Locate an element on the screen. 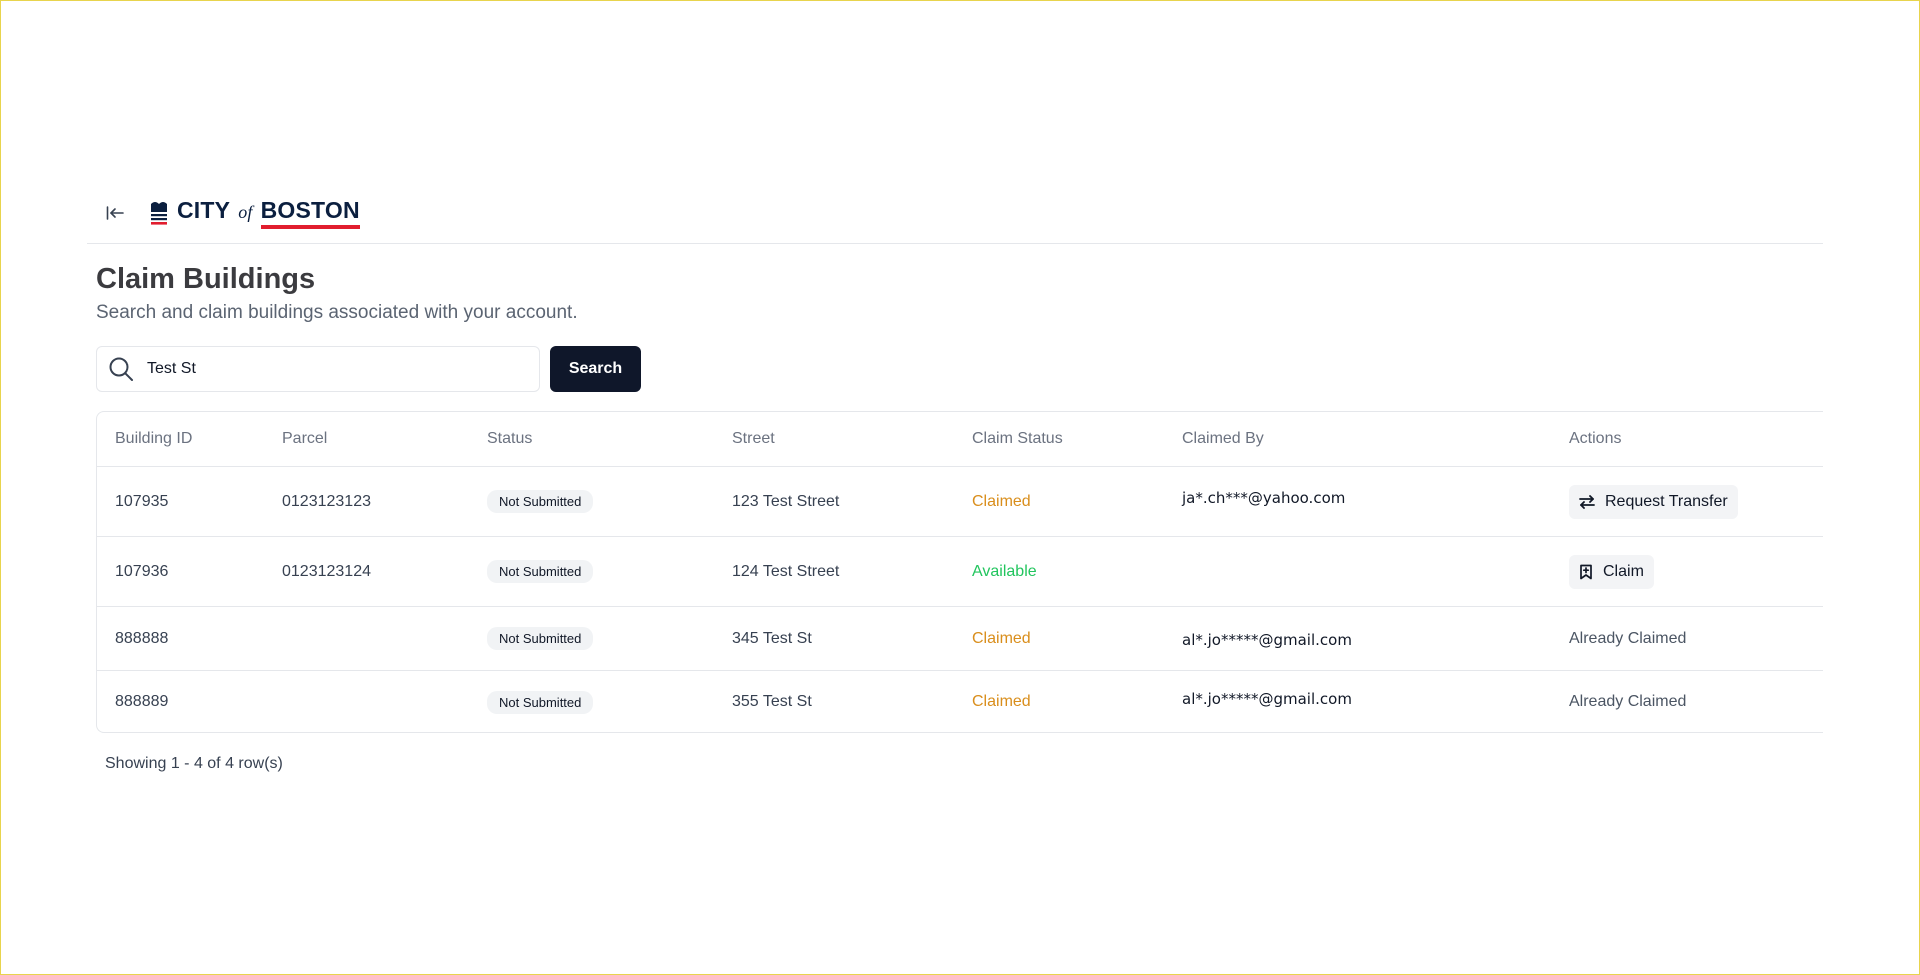 This screenshot has width=1920, height=975. app-header: CITY of BOSTON is located at coordinates (955, 213).